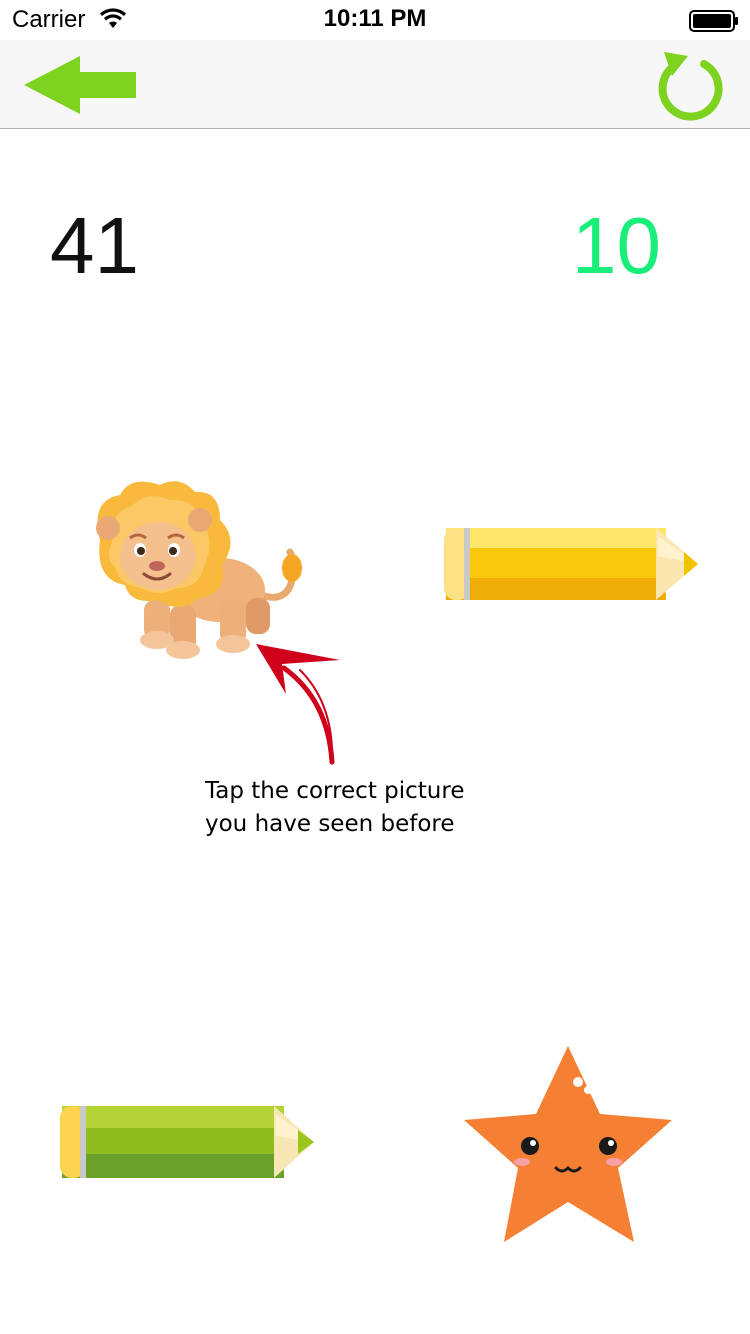 This screenshot has height=1334, width=750. I want to click on battery-icon, so click(713, 21).